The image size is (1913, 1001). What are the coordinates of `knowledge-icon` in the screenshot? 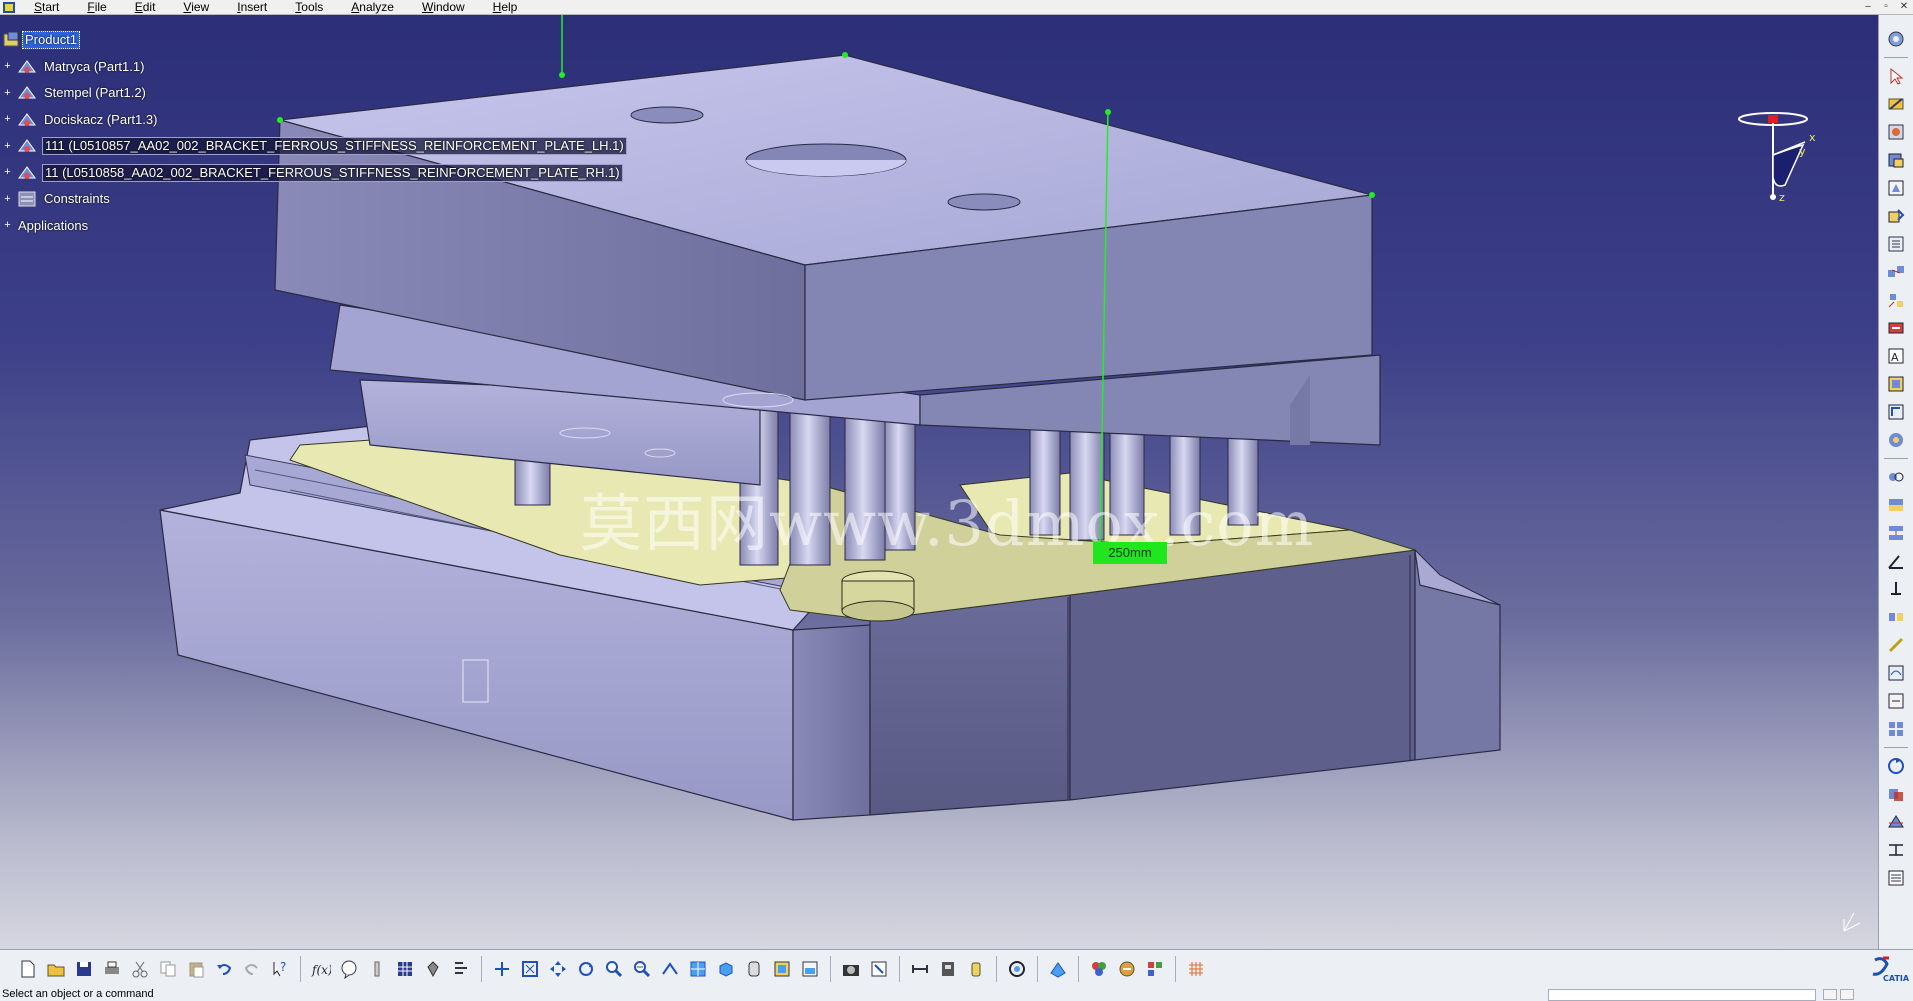 It's located at (349, 969).